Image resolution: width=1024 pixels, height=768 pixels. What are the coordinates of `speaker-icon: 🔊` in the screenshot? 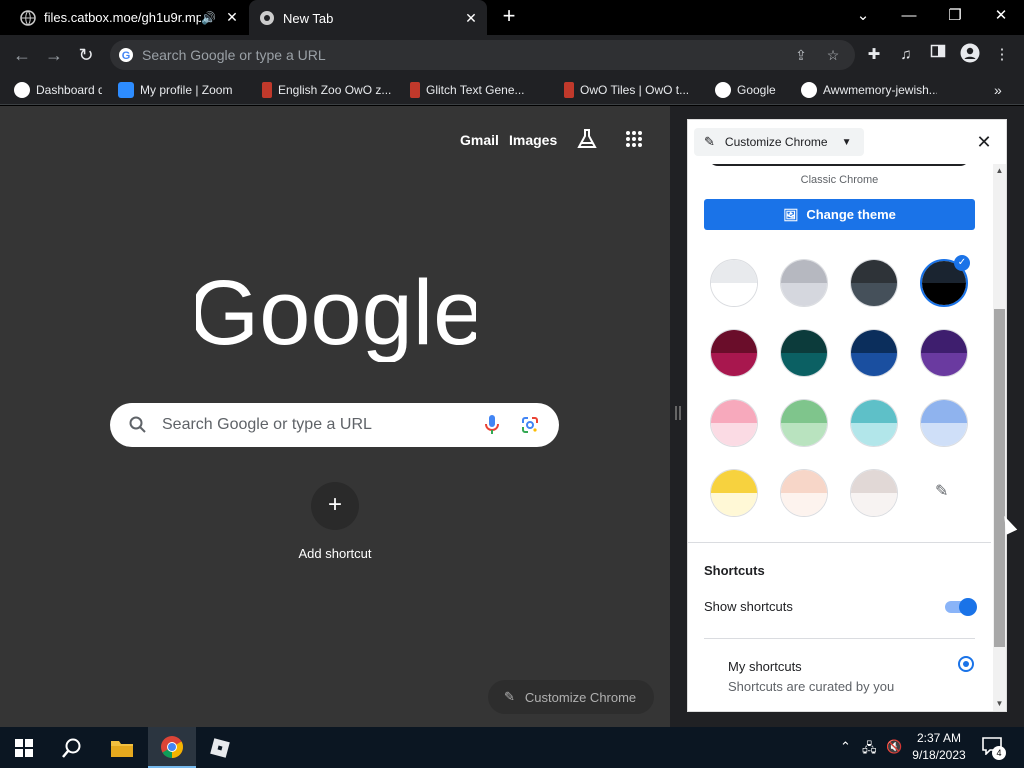 It's located at (208, 18).